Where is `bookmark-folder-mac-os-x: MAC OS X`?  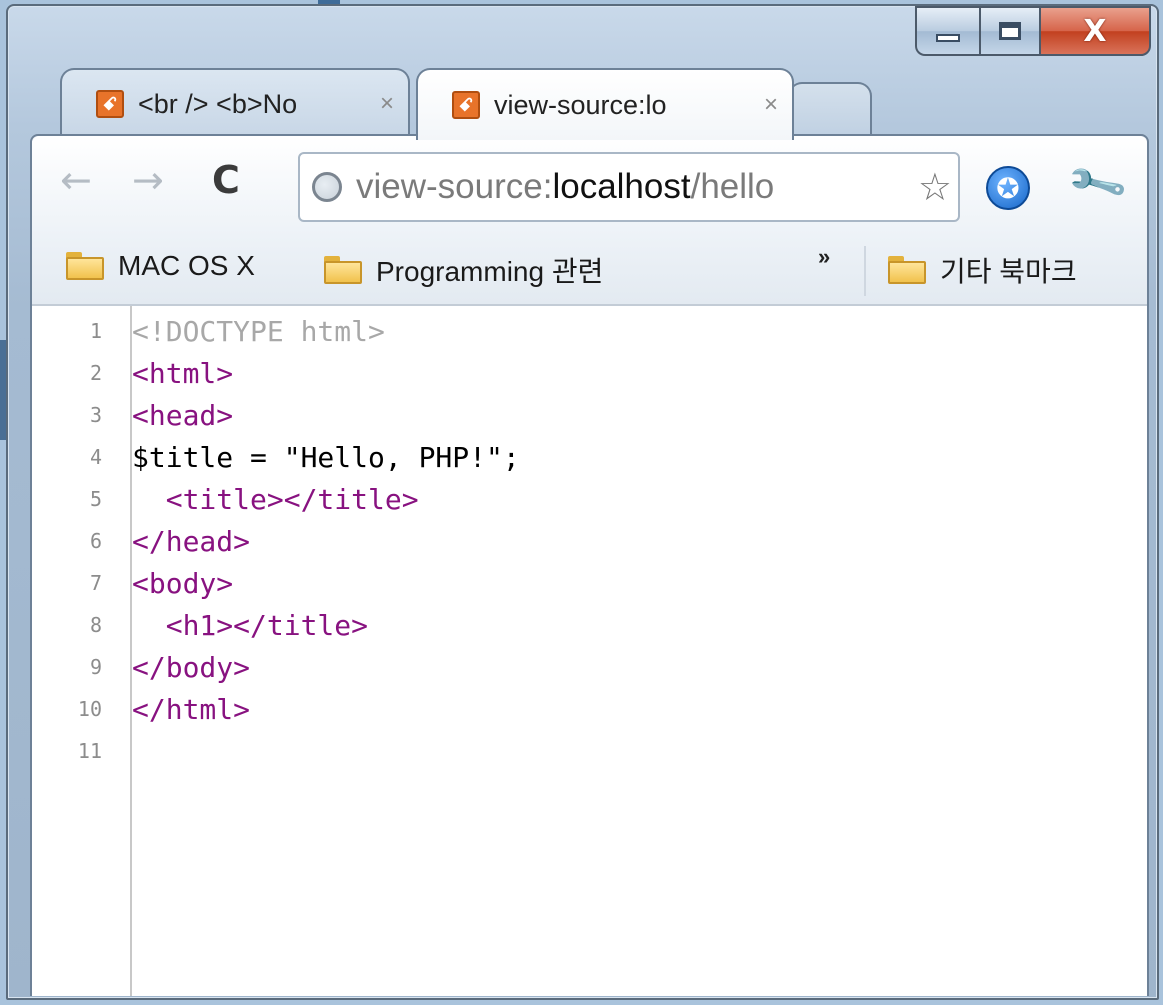 bookmark-folder-mac-os-x: MAC OS X is located at coordinates (160, 266).